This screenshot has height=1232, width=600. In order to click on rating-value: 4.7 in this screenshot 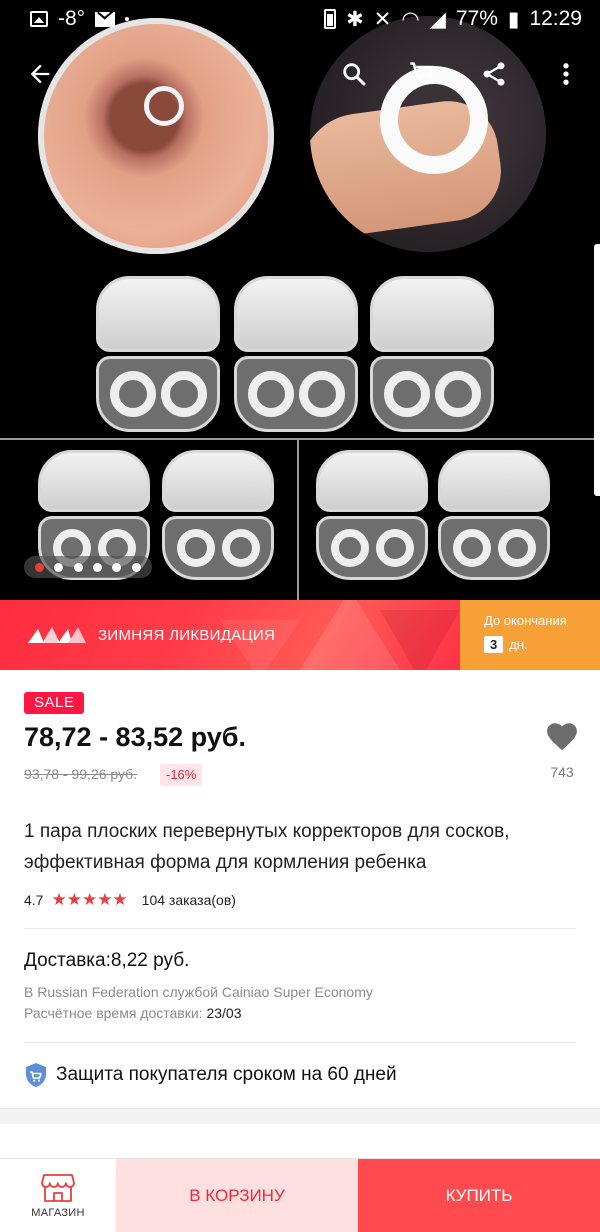, I will do `click(34, 900)`.